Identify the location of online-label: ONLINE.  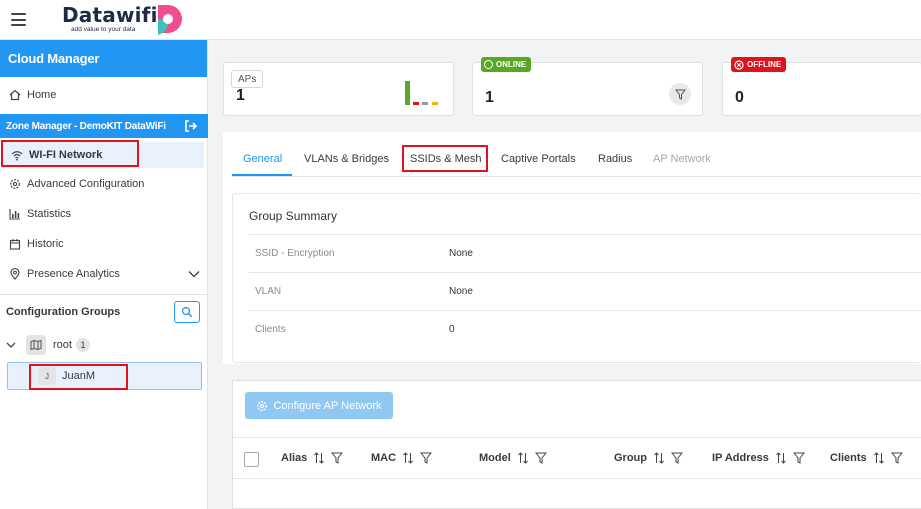
(511, 64).